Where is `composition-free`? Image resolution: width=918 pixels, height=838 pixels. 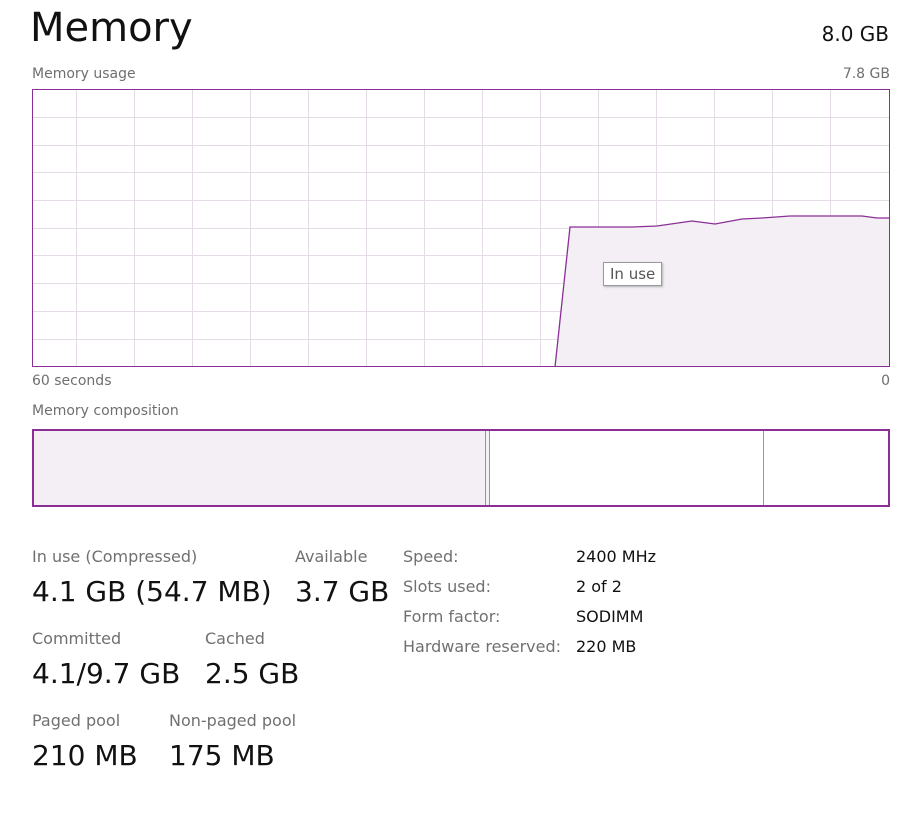
composition-free is located at coordinates (826, 468).